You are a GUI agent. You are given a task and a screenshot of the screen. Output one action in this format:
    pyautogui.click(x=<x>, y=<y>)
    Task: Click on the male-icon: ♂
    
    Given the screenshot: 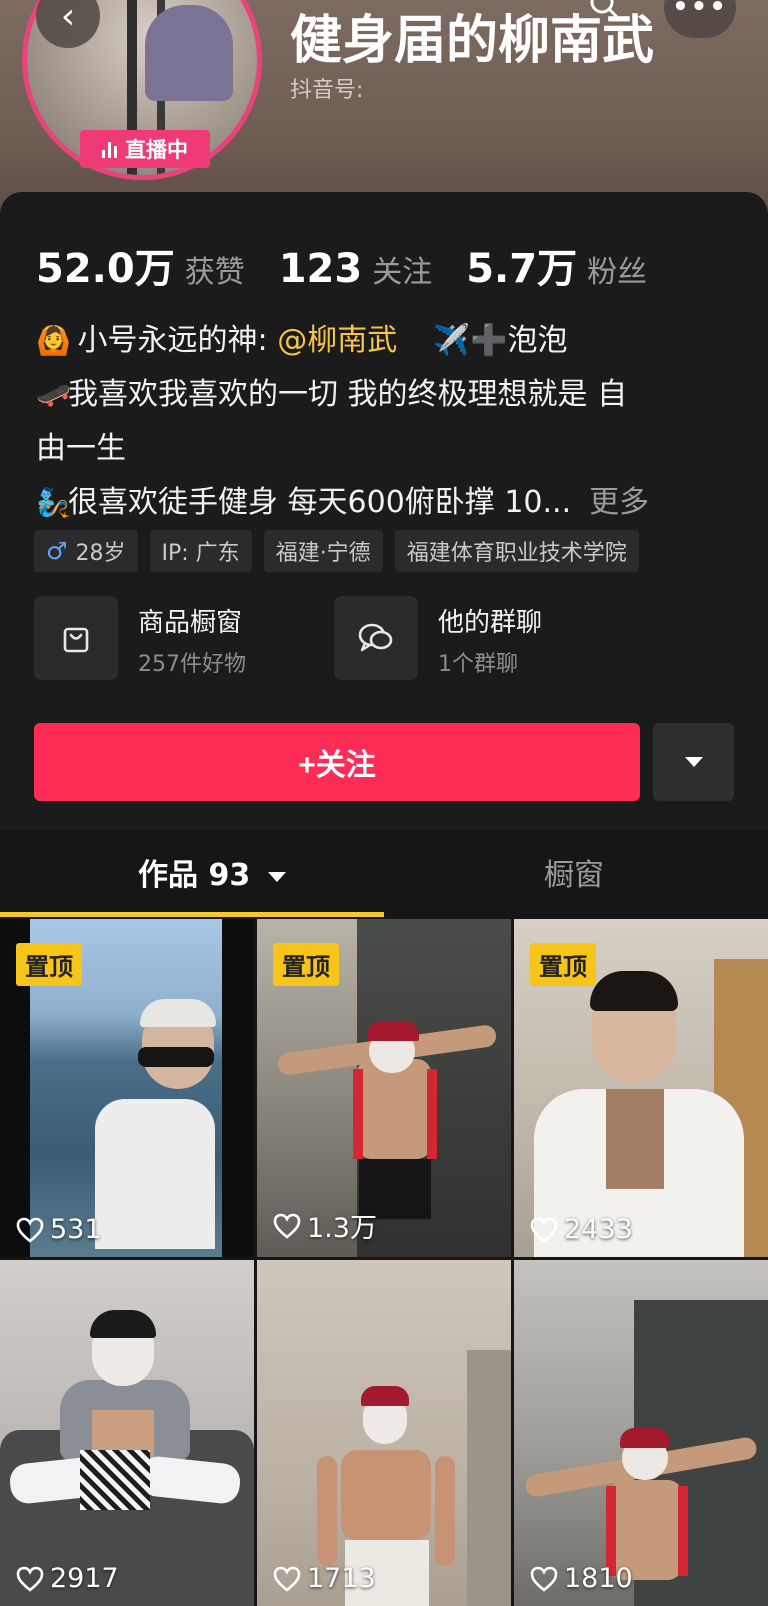 What is the action you would take?
    pyautogui.click(x=57, y=551)
    